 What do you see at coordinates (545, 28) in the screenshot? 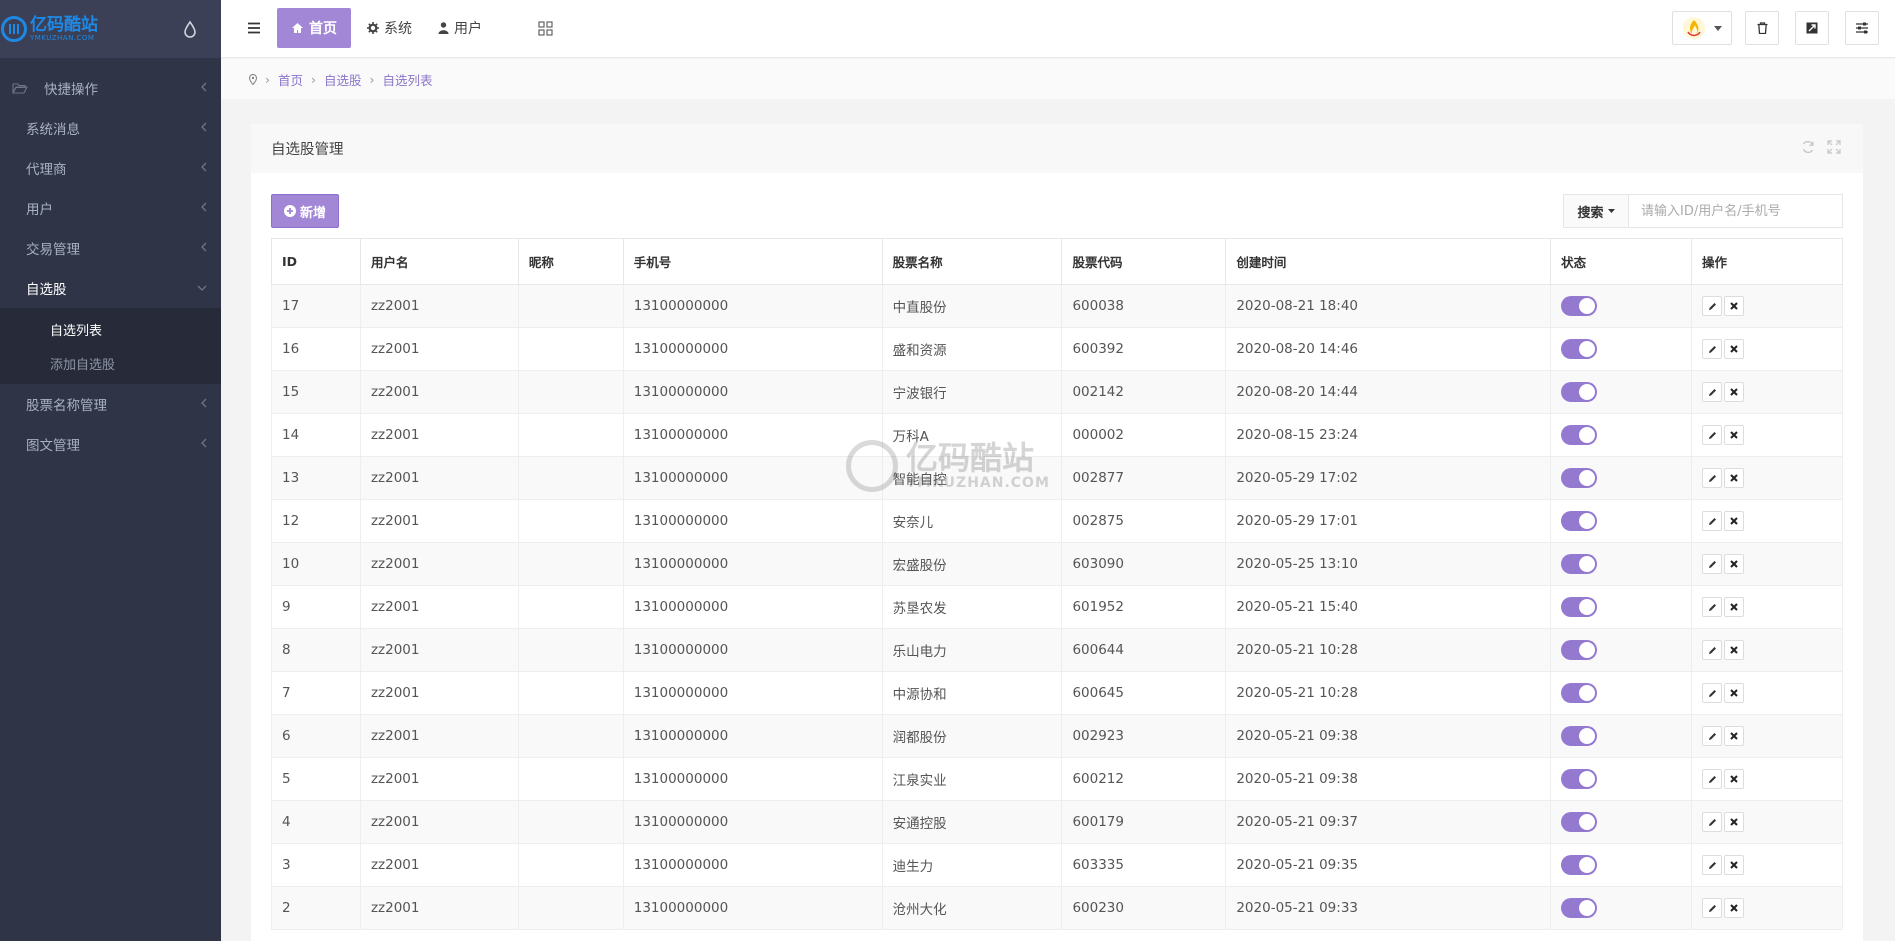
I see `apps-grid-icon` at bounding box center [545, 28].